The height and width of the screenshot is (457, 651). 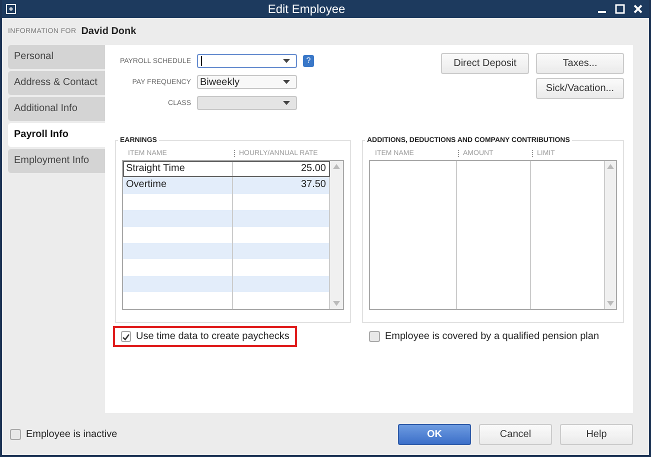 What do you see at coordinates (247, 61) in the screenshot?
I see `dropdown-field` at bounding box center [247, 61].